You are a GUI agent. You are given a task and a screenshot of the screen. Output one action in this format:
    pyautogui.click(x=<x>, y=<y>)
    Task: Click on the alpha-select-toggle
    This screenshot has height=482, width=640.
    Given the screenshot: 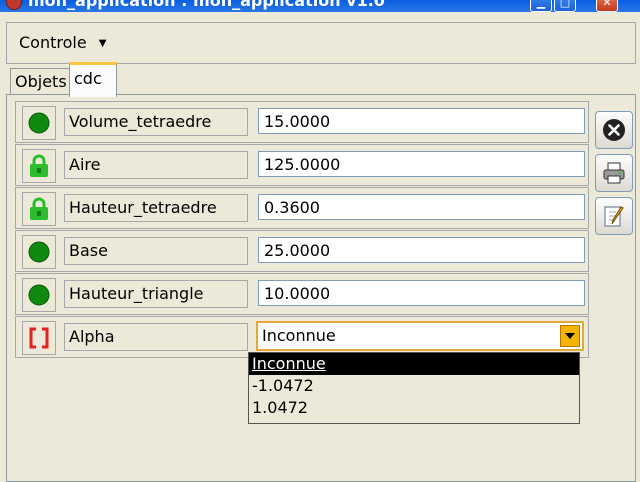 What is the action you would take?
    pyautogui.click(x=570, y=336)
    